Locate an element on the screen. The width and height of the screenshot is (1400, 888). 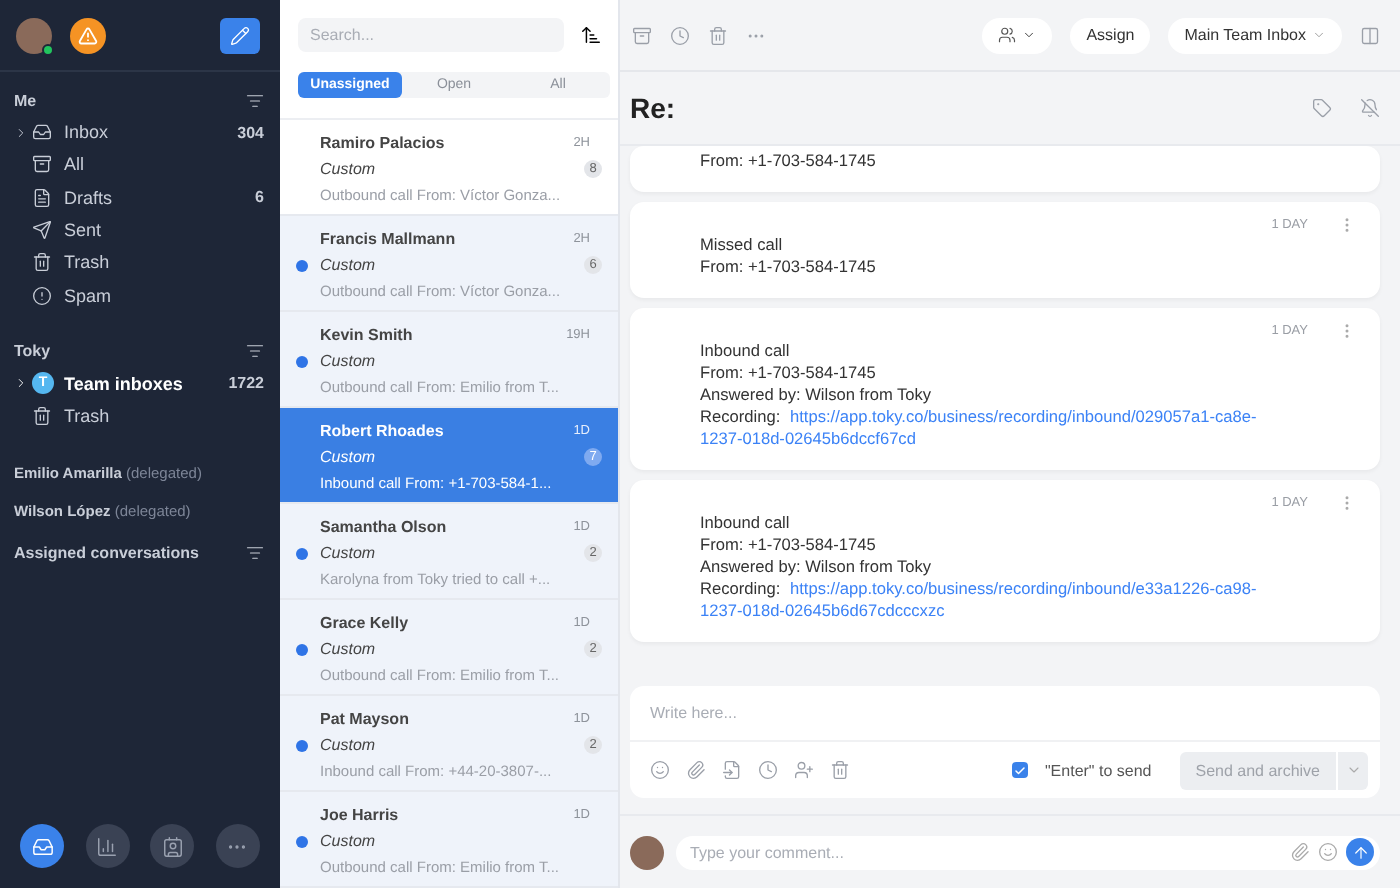
contact-name: Joe Harris is located at coordinates (359, 815).